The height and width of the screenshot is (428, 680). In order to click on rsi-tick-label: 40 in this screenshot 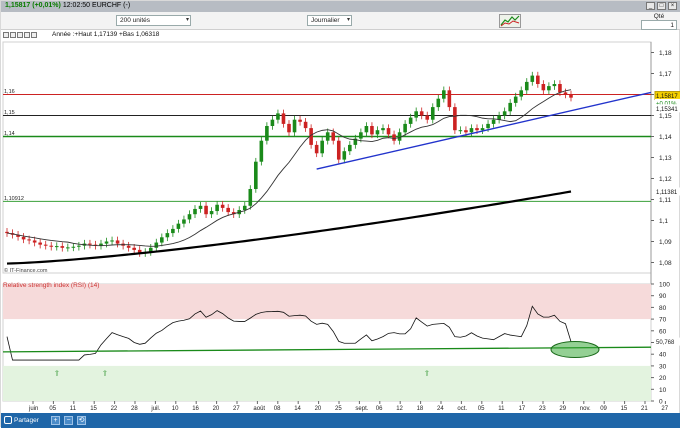, I will do `click(663, 355)`.